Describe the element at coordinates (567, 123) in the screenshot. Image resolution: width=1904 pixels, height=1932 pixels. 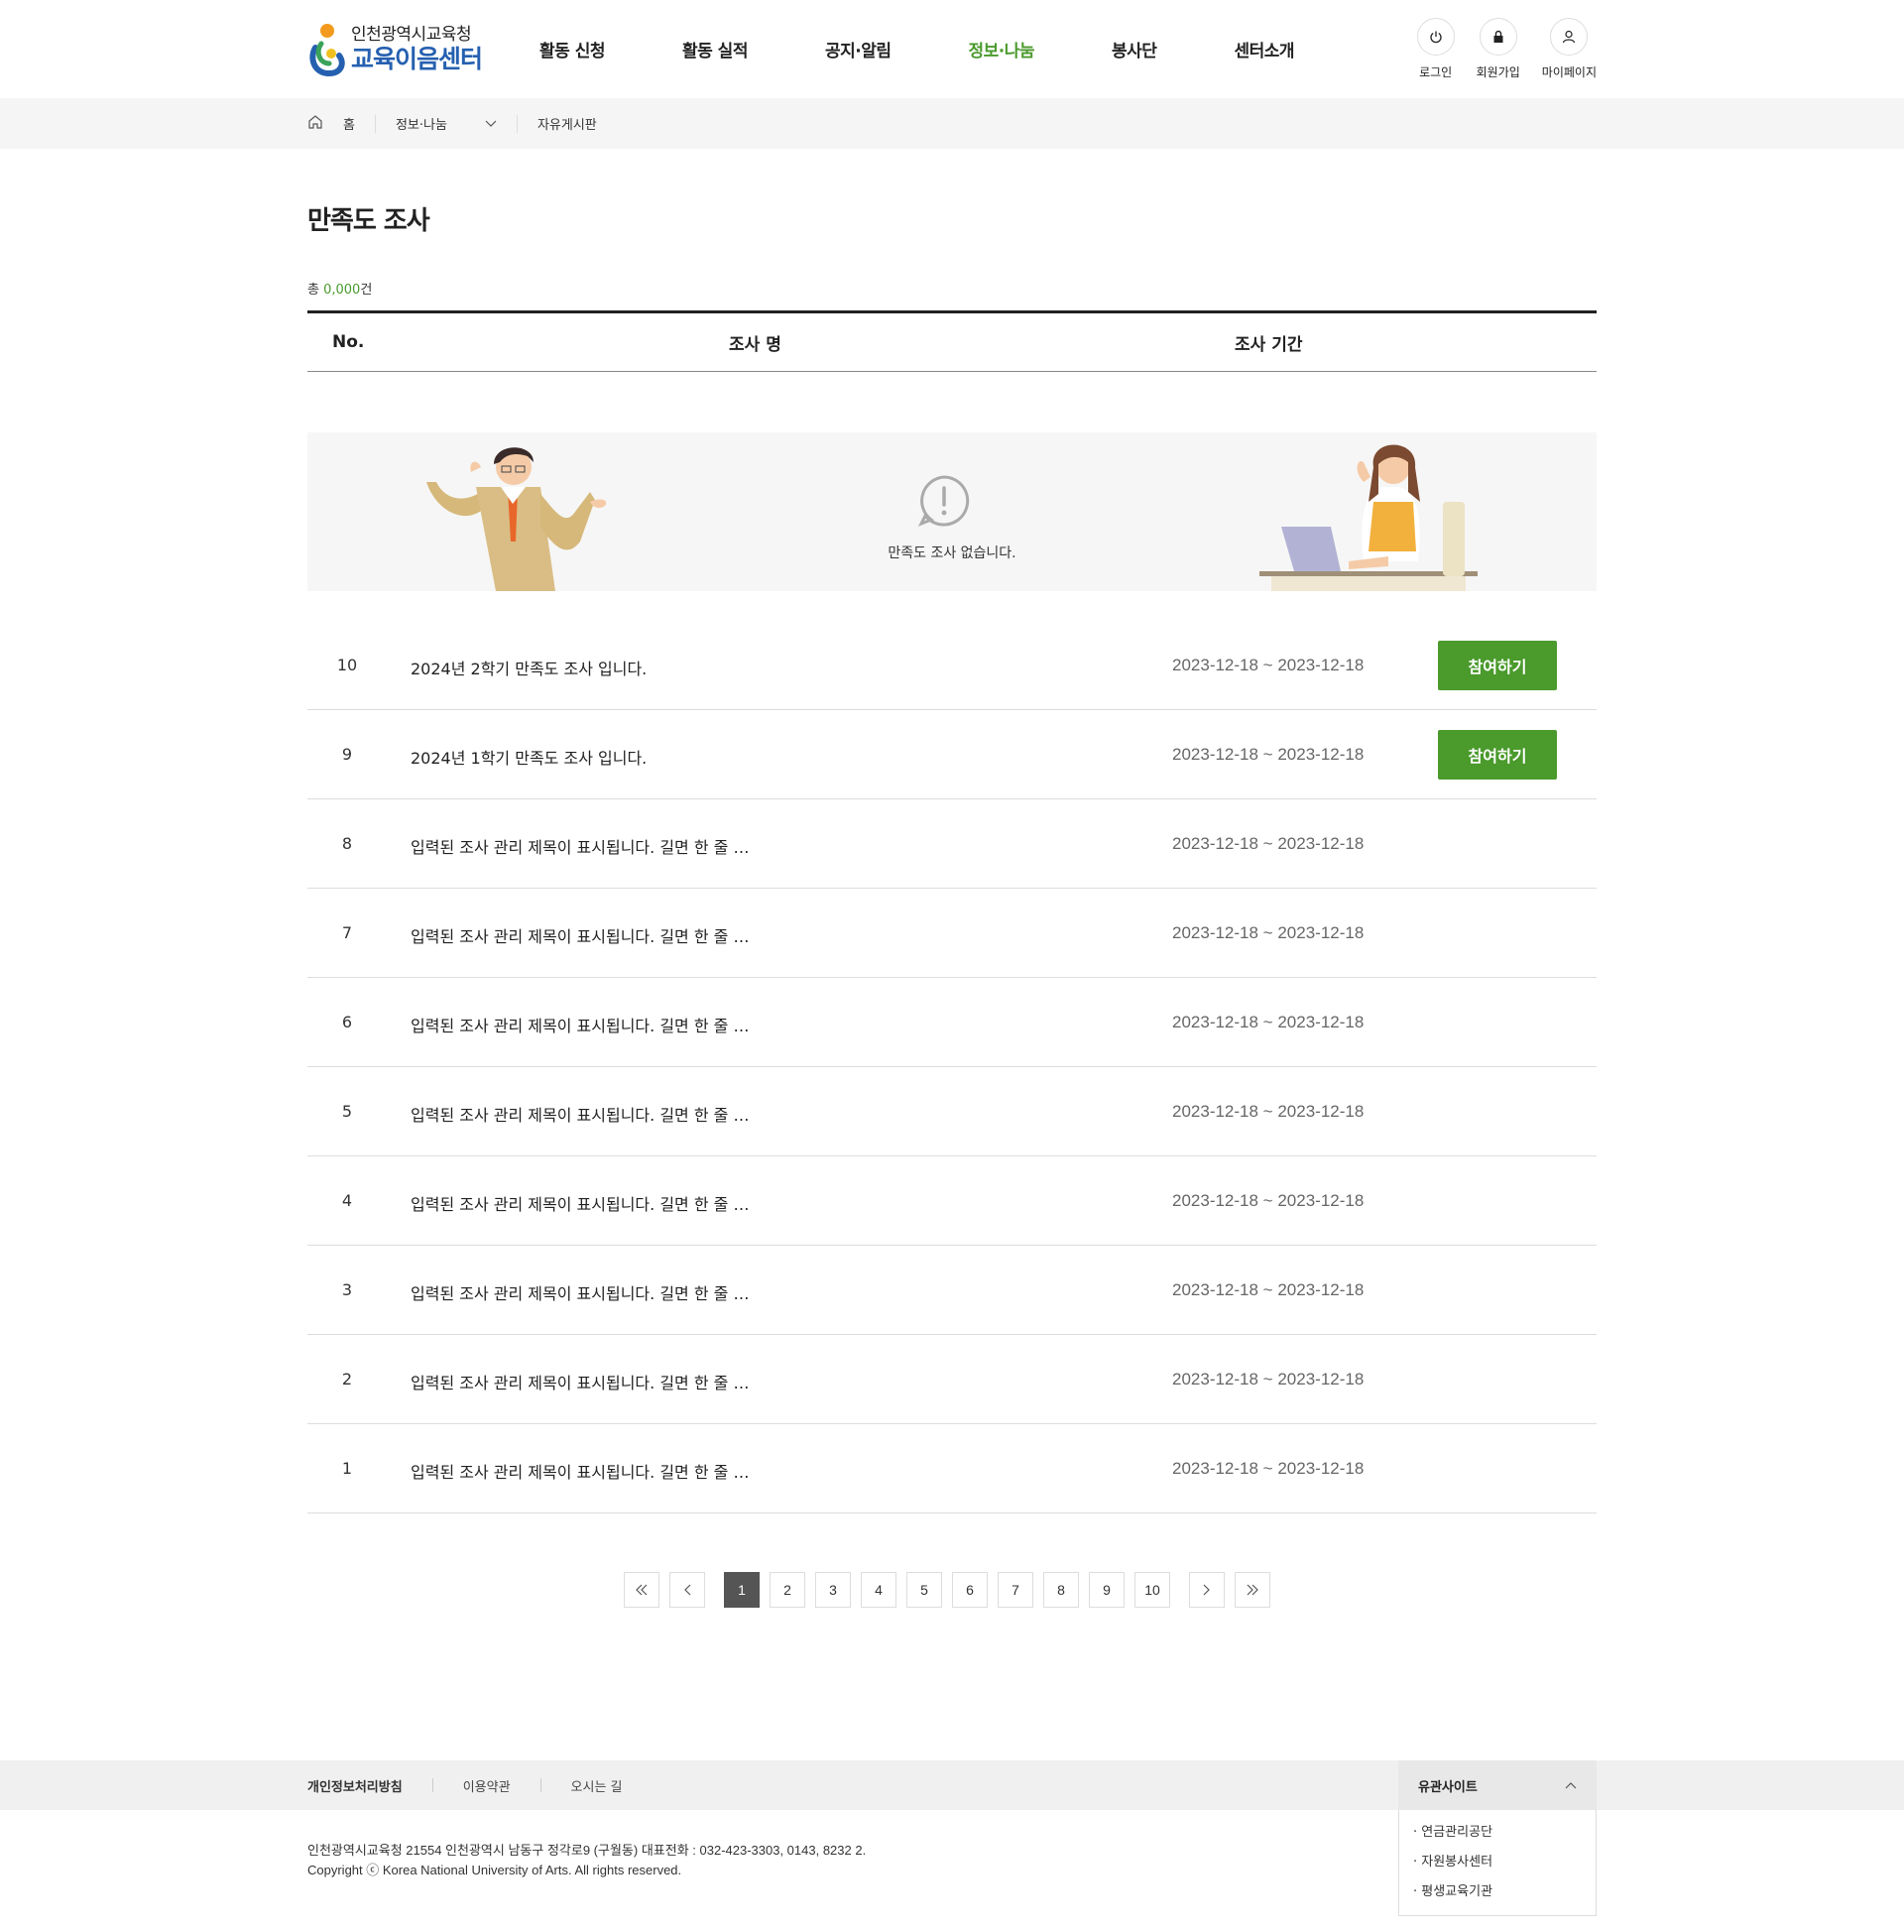
I see `breadcrumb-current: 자유게시판` at that location.